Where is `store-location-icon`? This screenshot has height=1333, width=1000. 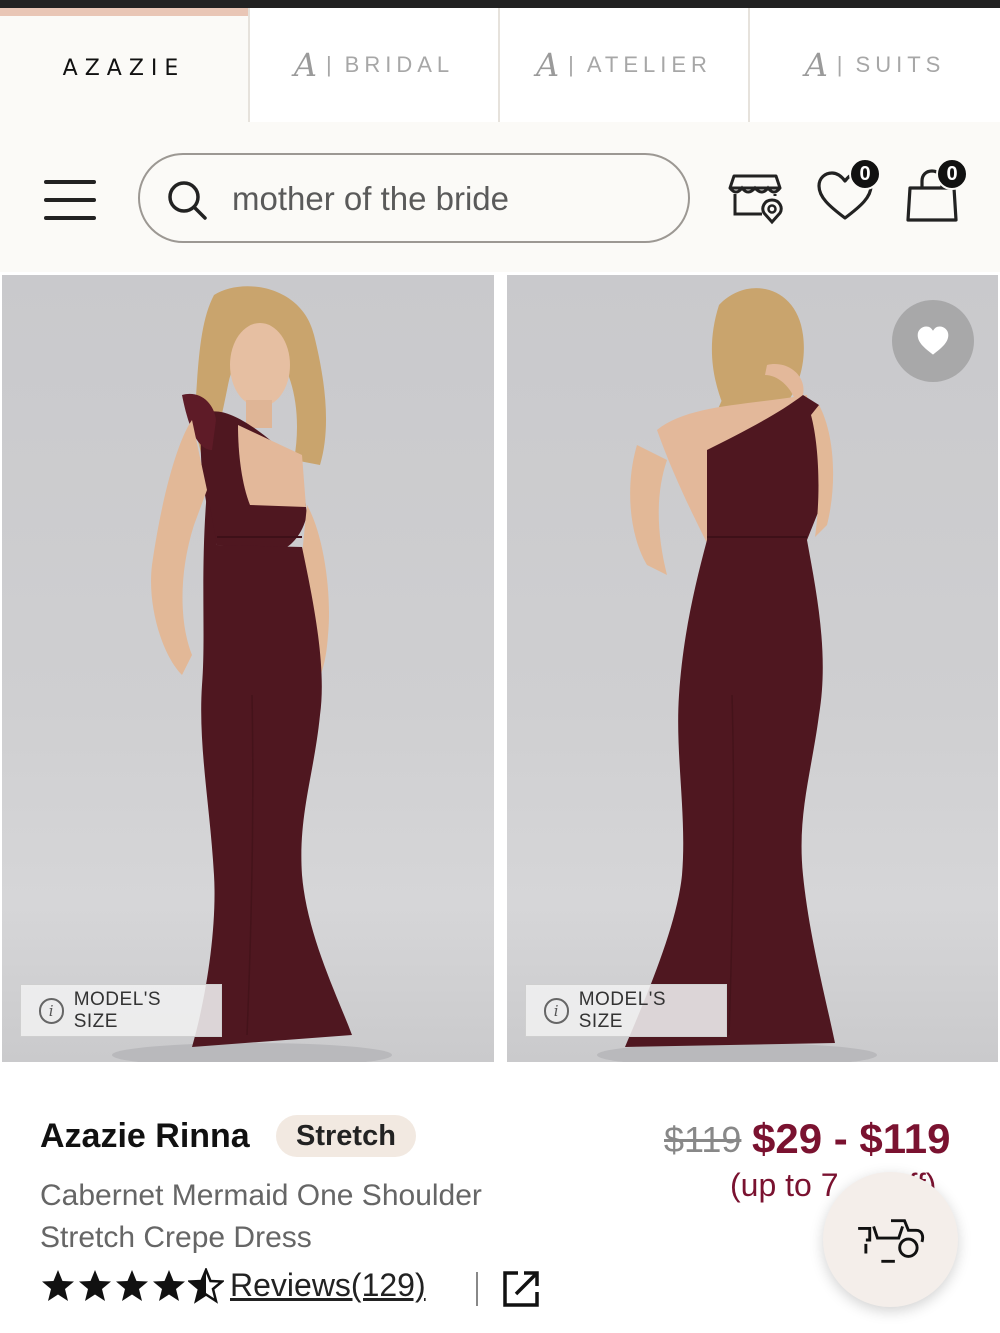 store-location-icon is located at coordinates (758, 196).